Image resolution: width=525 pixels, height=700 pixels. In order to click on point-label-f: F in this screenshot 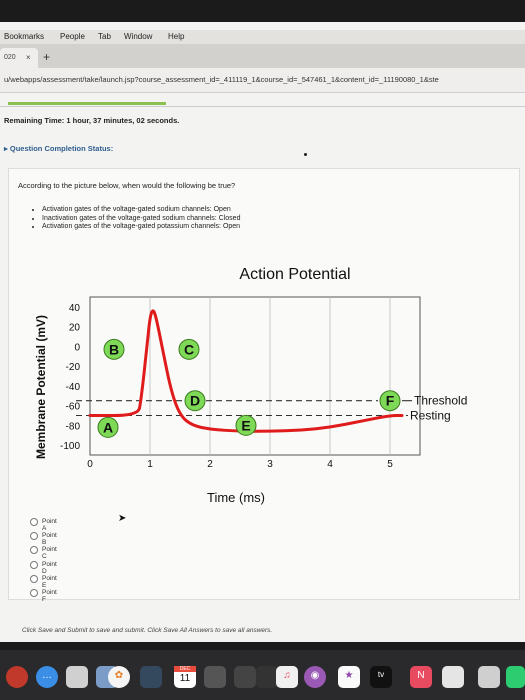, I will do `click(390, 401)`.